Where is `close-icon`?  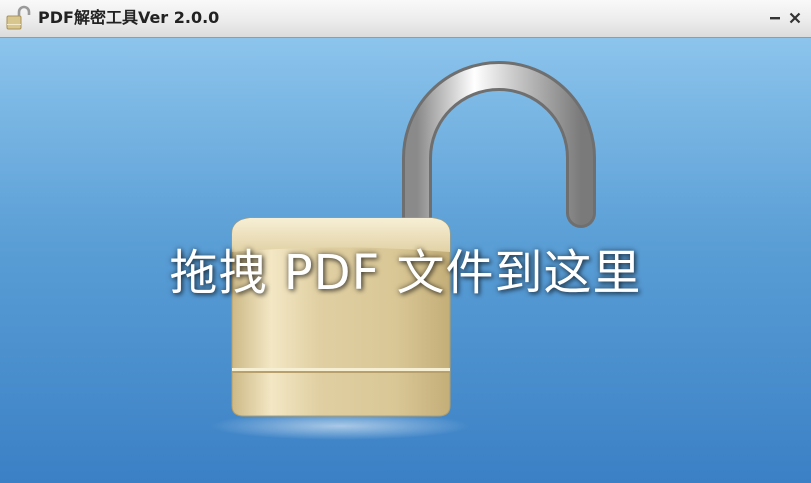 close-icon is located at coordinates (795, 18).